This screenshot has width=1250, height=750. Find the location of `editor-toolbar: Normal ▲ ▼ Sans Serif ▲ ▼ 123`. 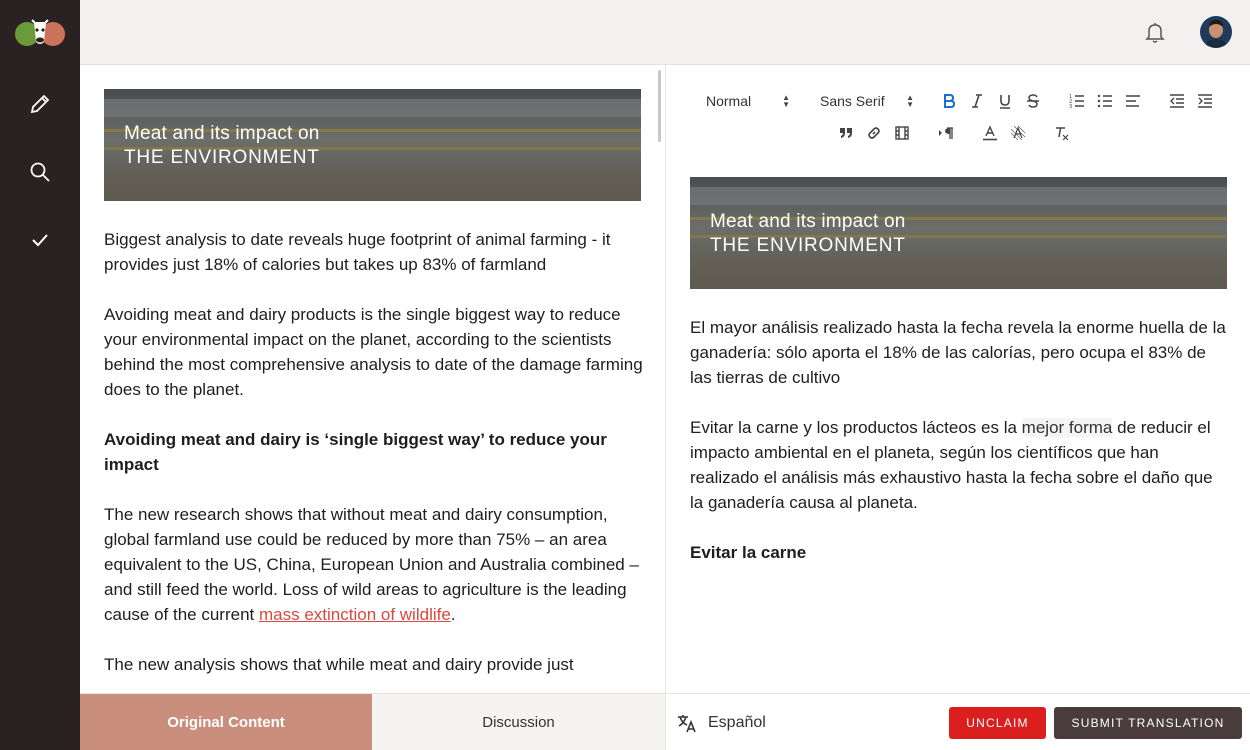

editor-toolbar: Normal ▲ ▼ Sans Serif ▲ ▼ 123 is located at coordinates (958, 115).